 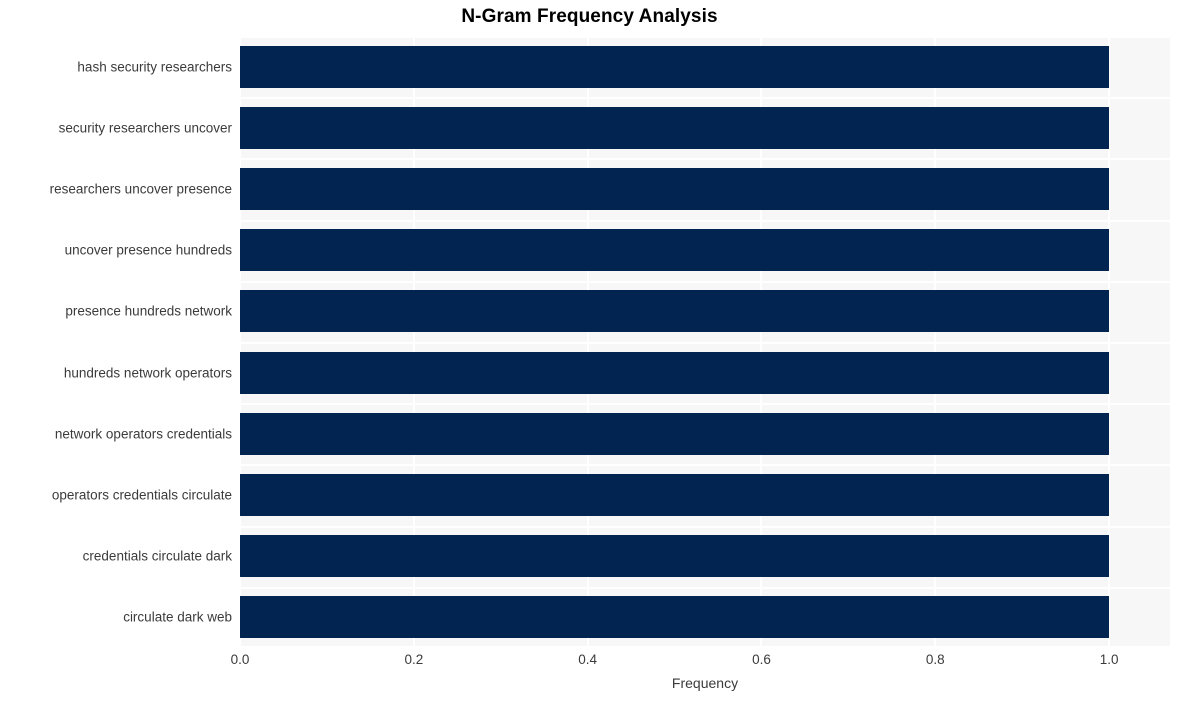 I want to click on y-axis-tick-label: uncover presence hundreds, so click(x=148, y=250).